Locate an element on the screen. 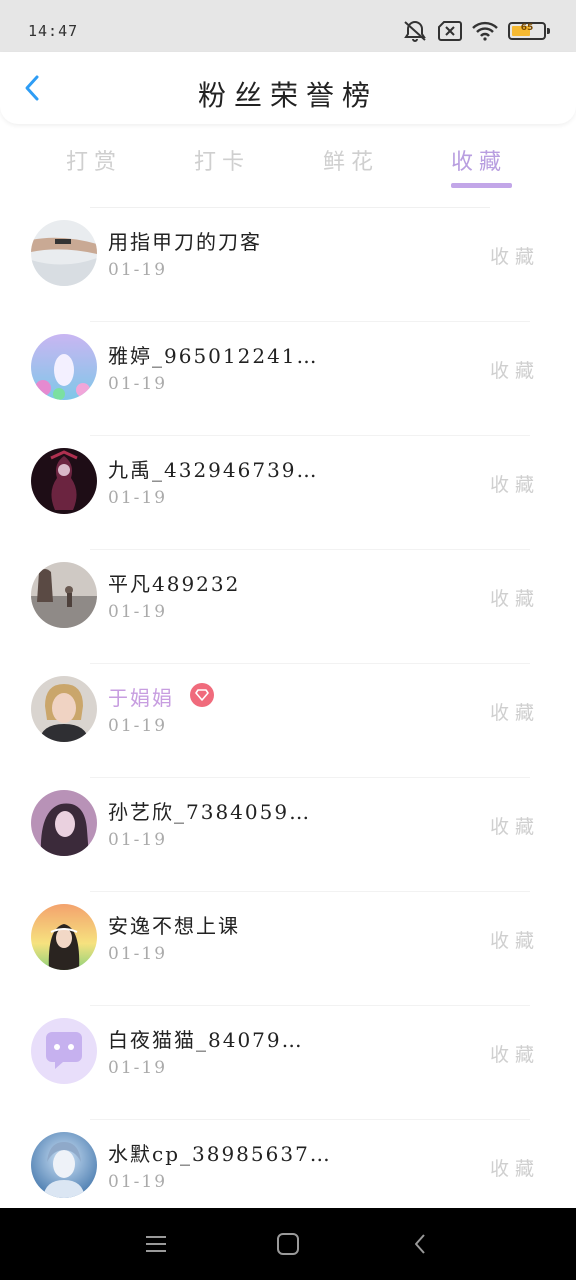 Image resolution: width=576 pixels, height=1280 pixels. mute-icon is located at coordinates (415, 31).